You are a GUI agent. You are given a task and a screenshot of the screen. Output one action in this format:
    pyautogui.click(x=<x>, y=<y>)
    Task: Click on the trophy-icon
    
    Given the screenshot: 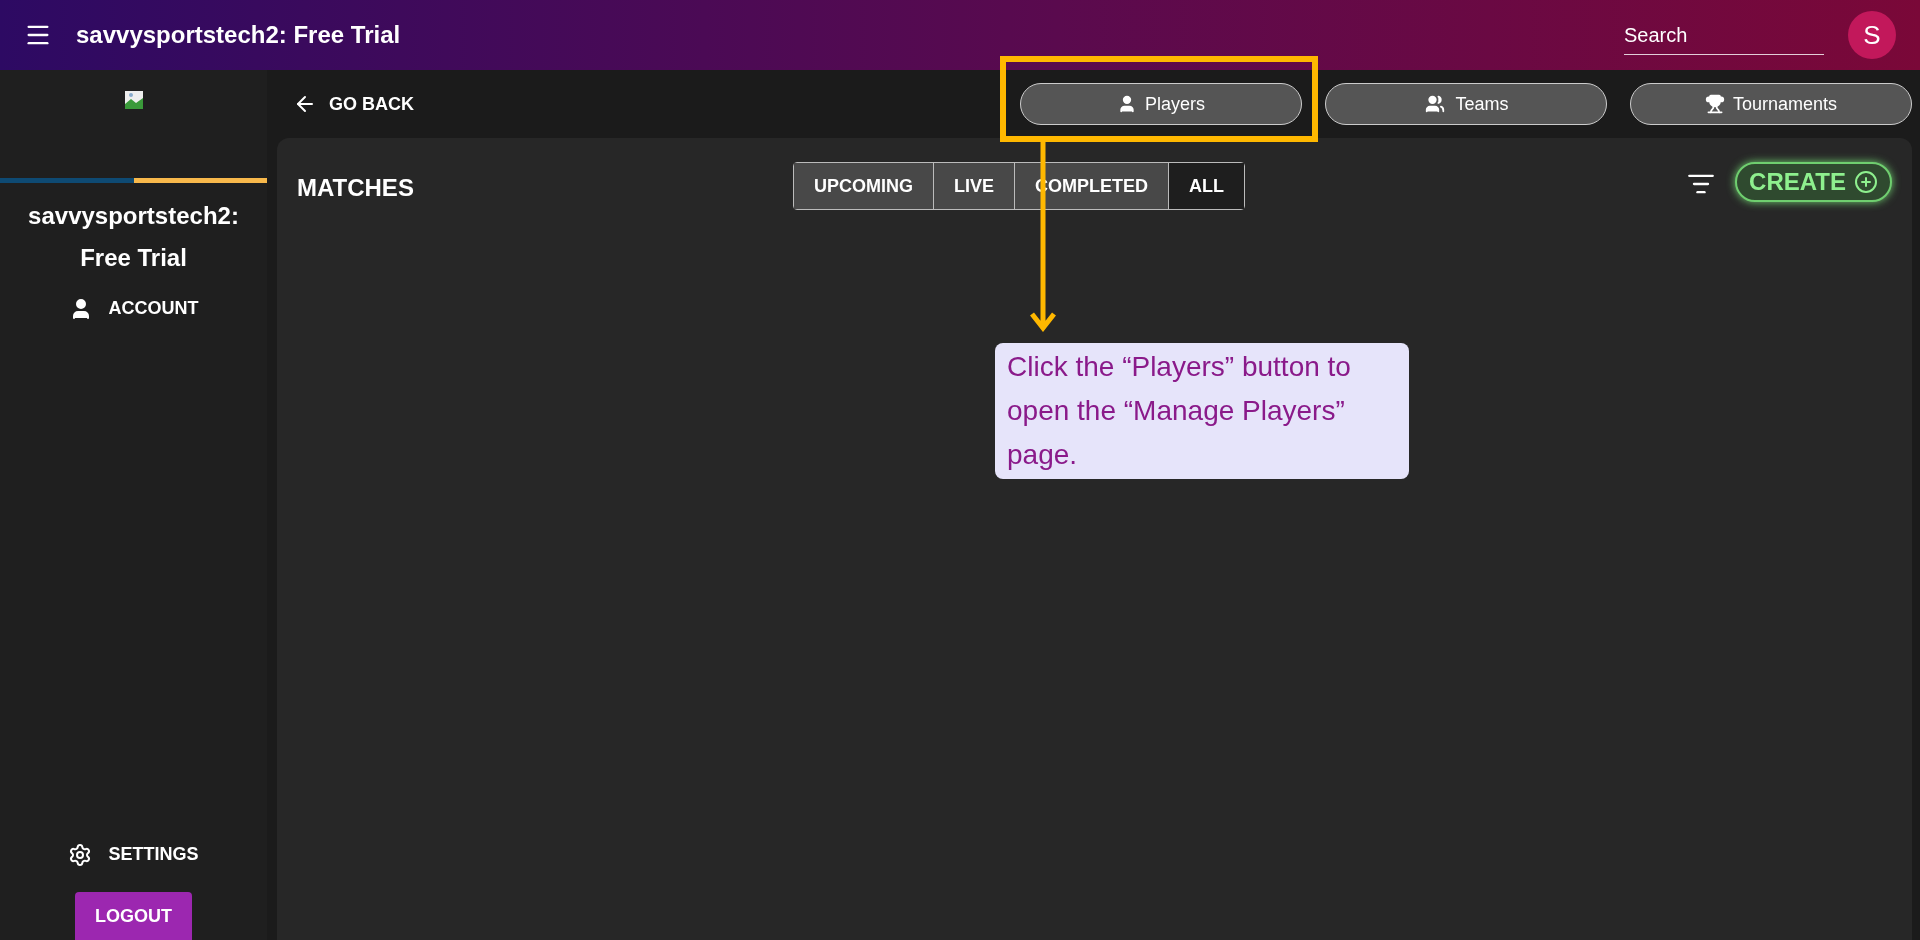 What is the action you would take?
    pyautogui.click(x=1714, y=104)
    